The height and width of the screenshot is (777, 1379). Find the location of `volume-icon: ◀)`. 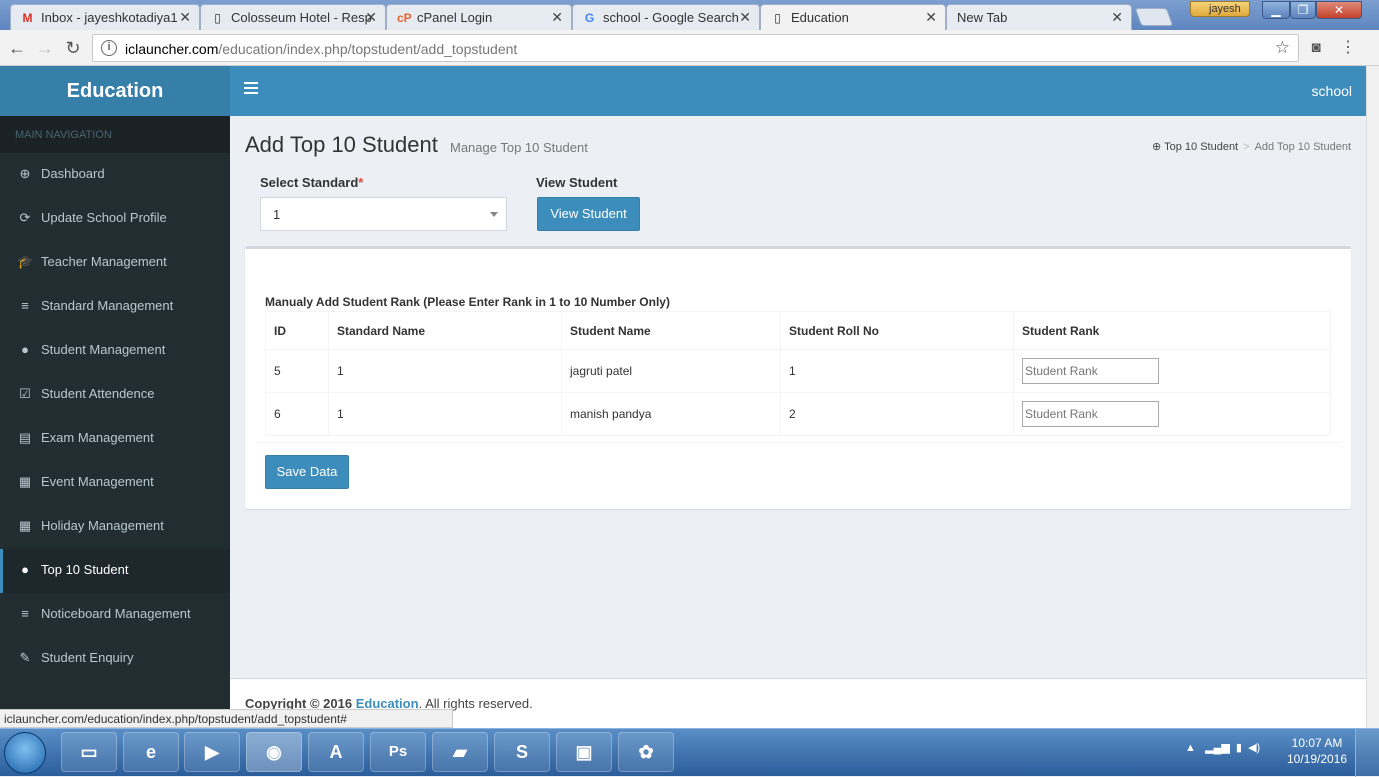

volume-icon: ◀) is located at coordinates (1254, 748).